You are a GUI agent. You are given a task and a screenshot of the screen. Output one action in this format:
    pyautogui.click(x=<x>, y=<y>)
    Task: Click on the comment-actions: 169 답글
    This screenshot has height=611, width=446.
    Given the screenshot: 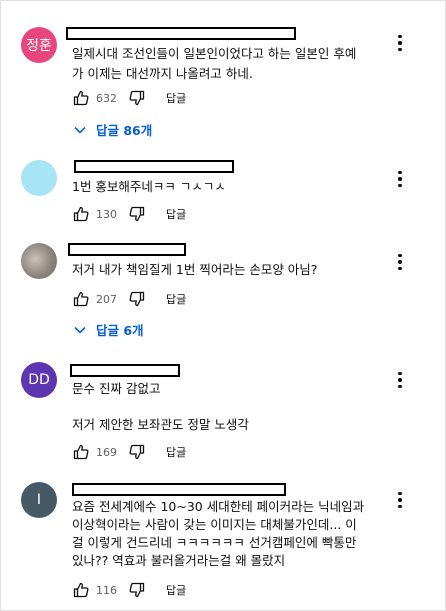 What is the action you would take?
    pyautogui.click(x=129, y=452)
    